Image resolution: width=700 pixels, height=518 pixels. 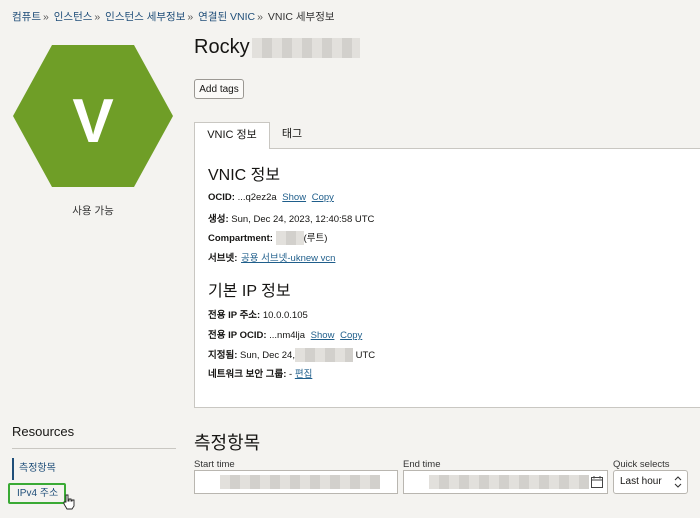 What do you see at coordinates (447, 135) in the screenshot?
I see `detail-tabs: VNIC 정보 태그` at bounding box center [447, 135].